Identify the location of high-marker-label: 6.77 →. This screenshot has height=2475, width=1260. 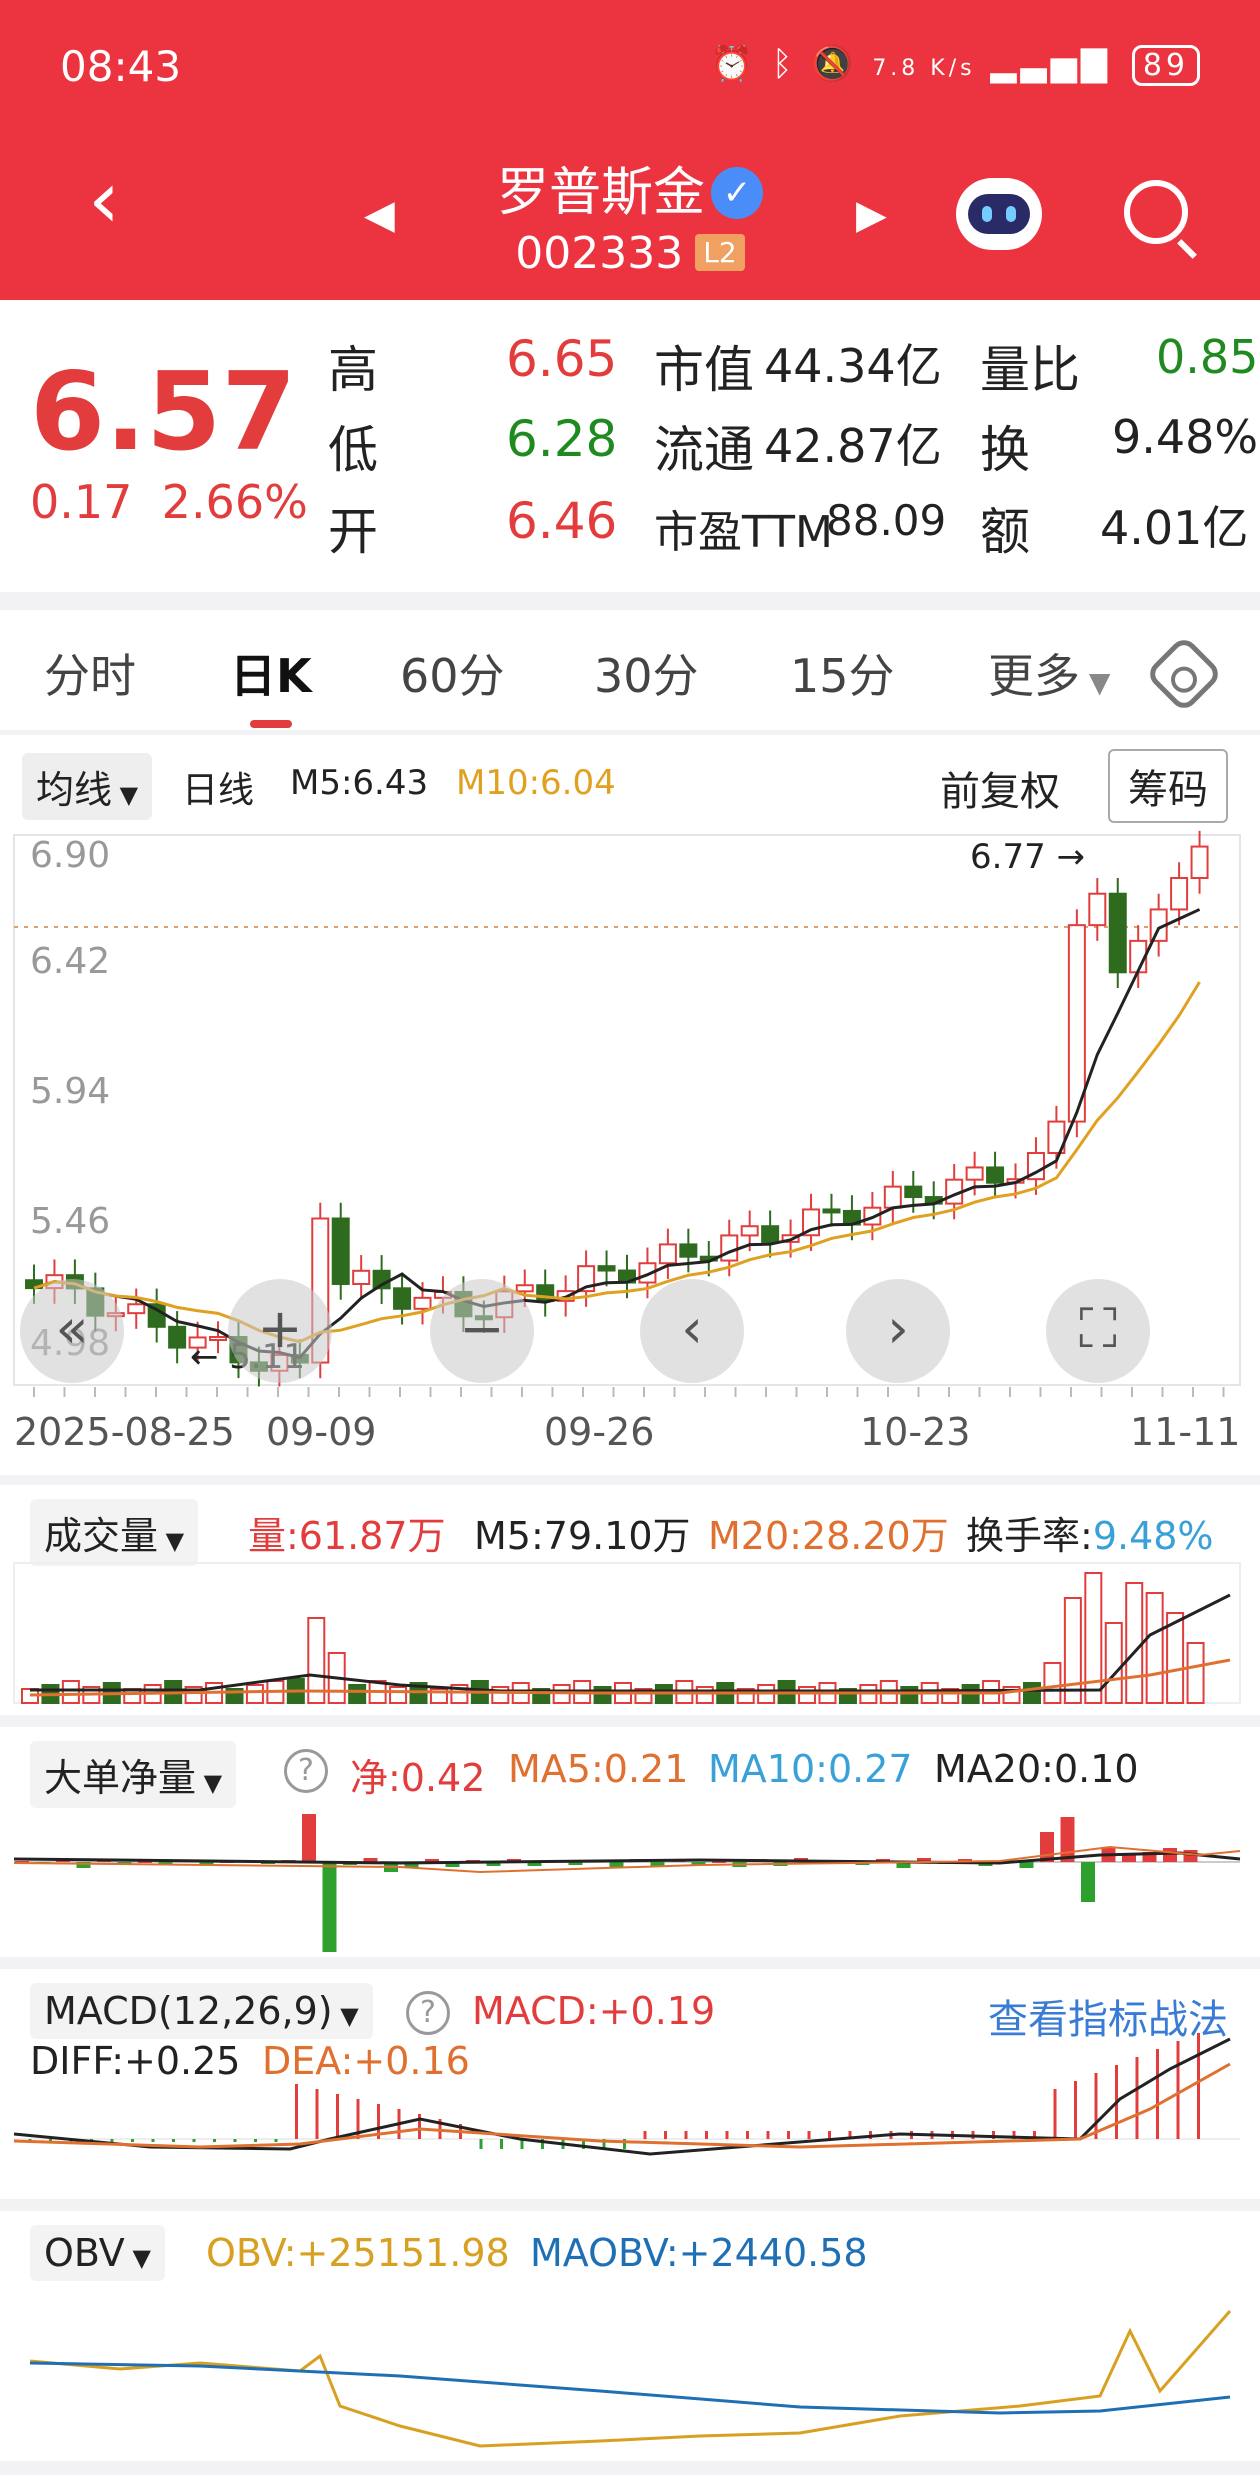
(1027, 857).